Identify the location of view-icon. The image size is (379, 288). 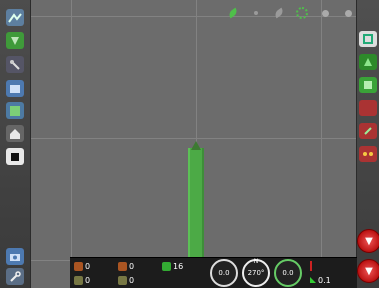
(368, 39).